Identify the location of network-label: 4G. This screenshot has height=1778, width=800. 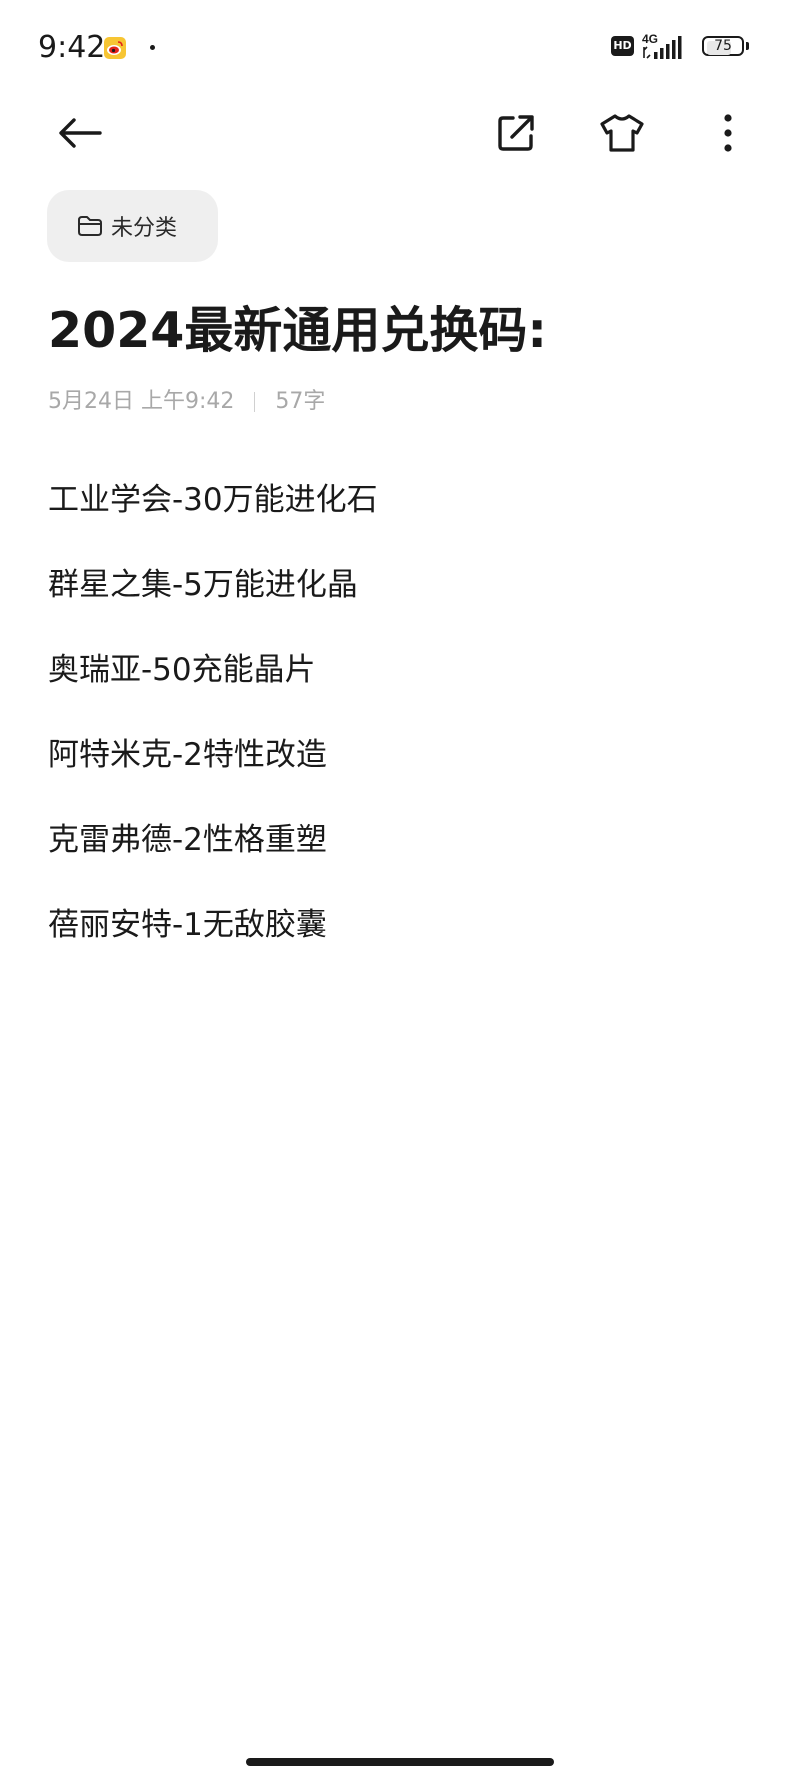
(650, 39).